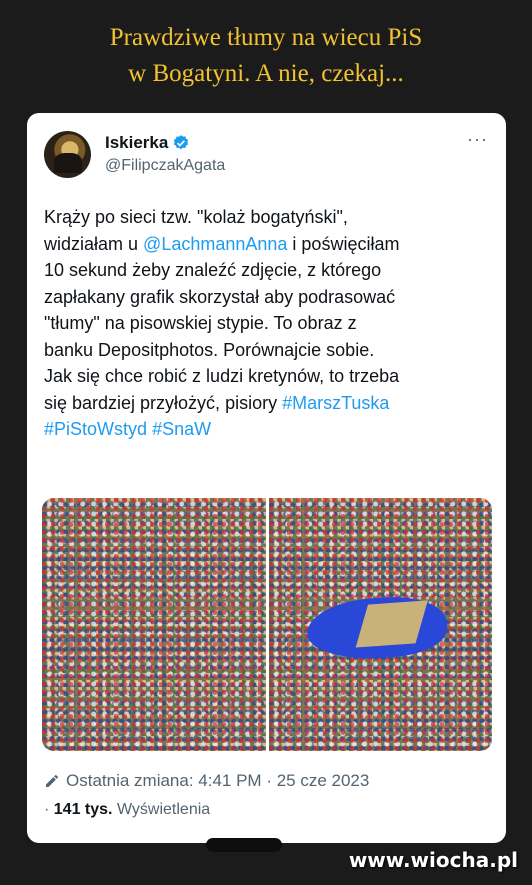 The width and height of the screenshot is (532, 885). Describe the element at coordinates (433, 860) in the screenshot. I see `watermark: www.wiocha.pl` at that location.